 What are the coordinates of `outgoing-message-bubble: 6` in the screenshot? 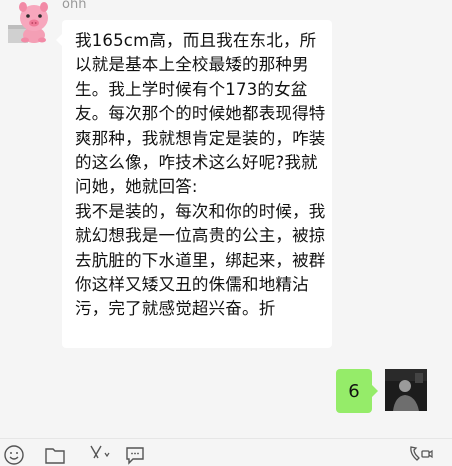 It's located at (357, 391).